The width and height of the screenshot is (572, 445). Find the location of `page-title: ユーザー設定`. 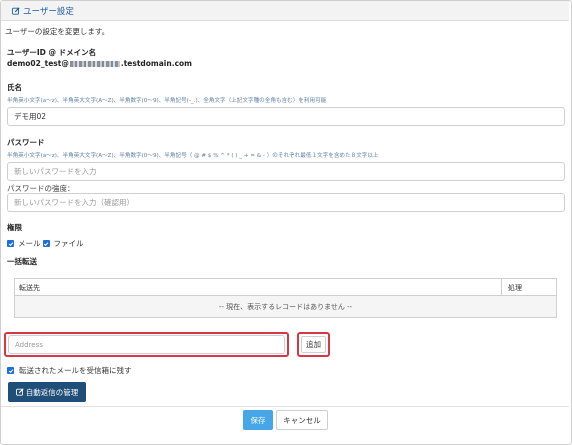

page-title: ユーザー設定 is located at coordinates (48, 11).